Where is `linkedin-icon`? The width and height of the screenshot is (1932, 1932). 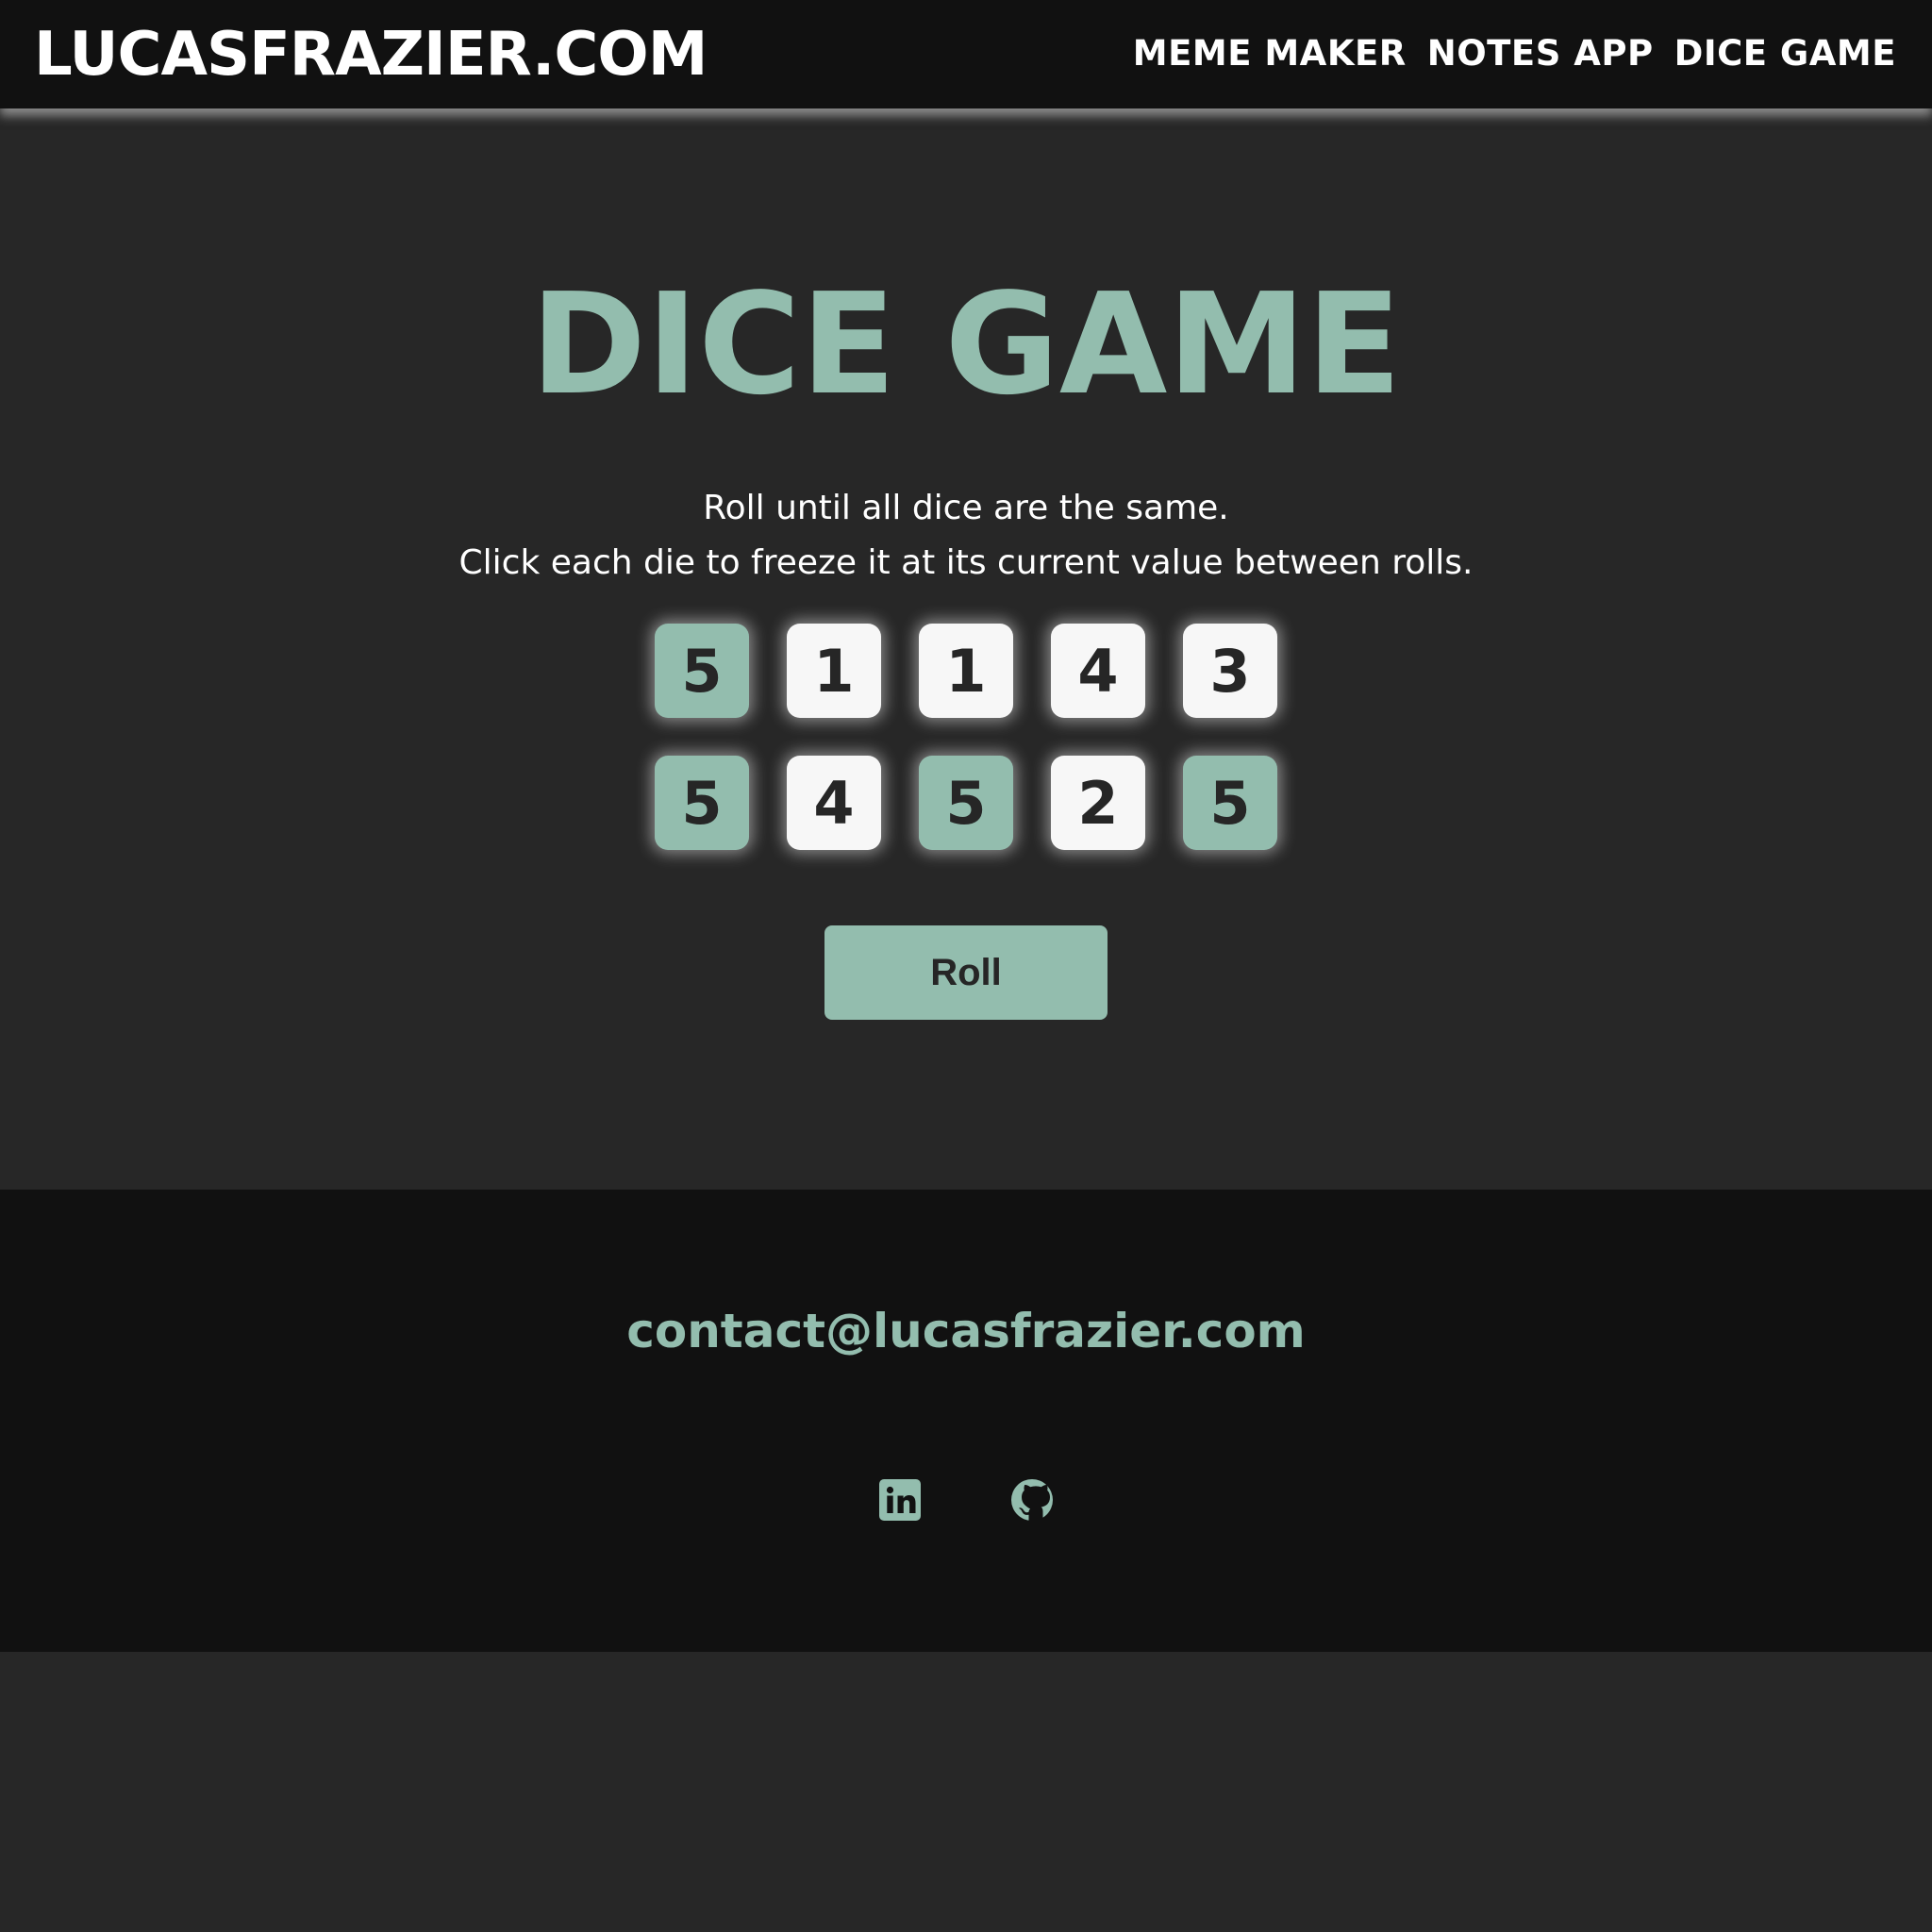 linkedin-icon is located at coordinates (900, 1500).